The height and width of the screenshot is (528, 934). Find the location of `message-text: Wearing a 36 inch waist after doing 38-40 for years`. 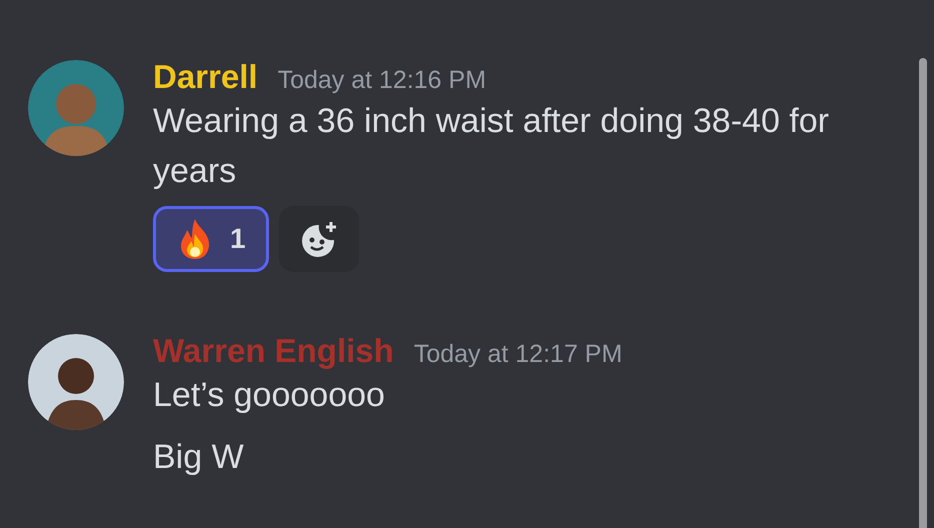

message-text: Wearing a 36 inch waist after doing 38-40 for years is located at coordinates (491, 146).